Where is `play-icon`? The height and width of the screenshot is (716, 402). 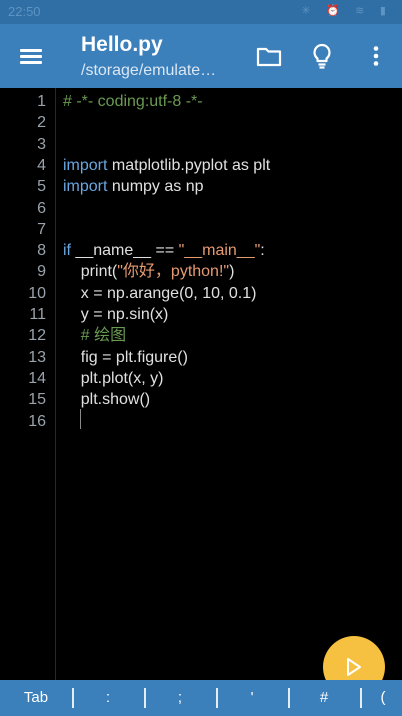 play-icon is located at coordinates (354, 667).